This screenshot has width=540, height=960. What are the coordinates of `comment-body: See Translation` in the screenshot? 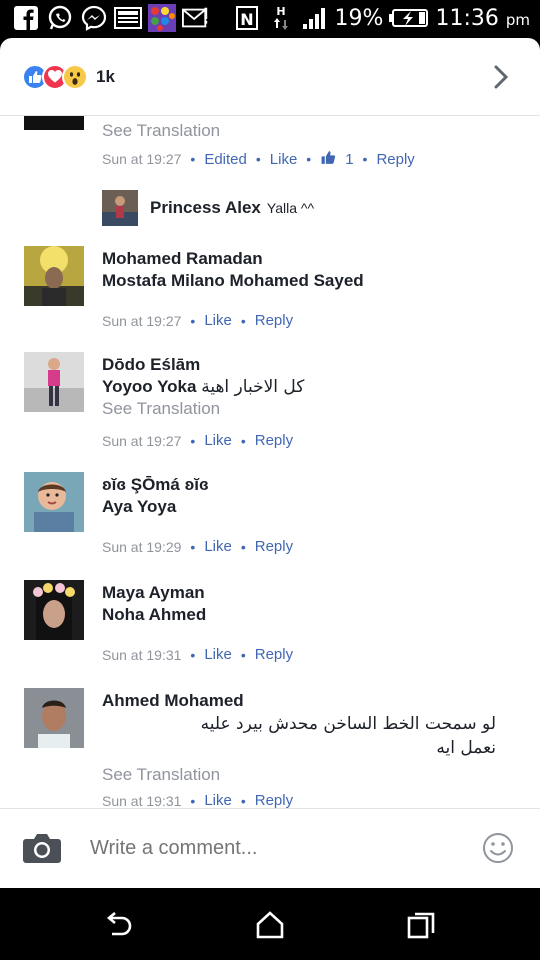 It's located at (306, 131).